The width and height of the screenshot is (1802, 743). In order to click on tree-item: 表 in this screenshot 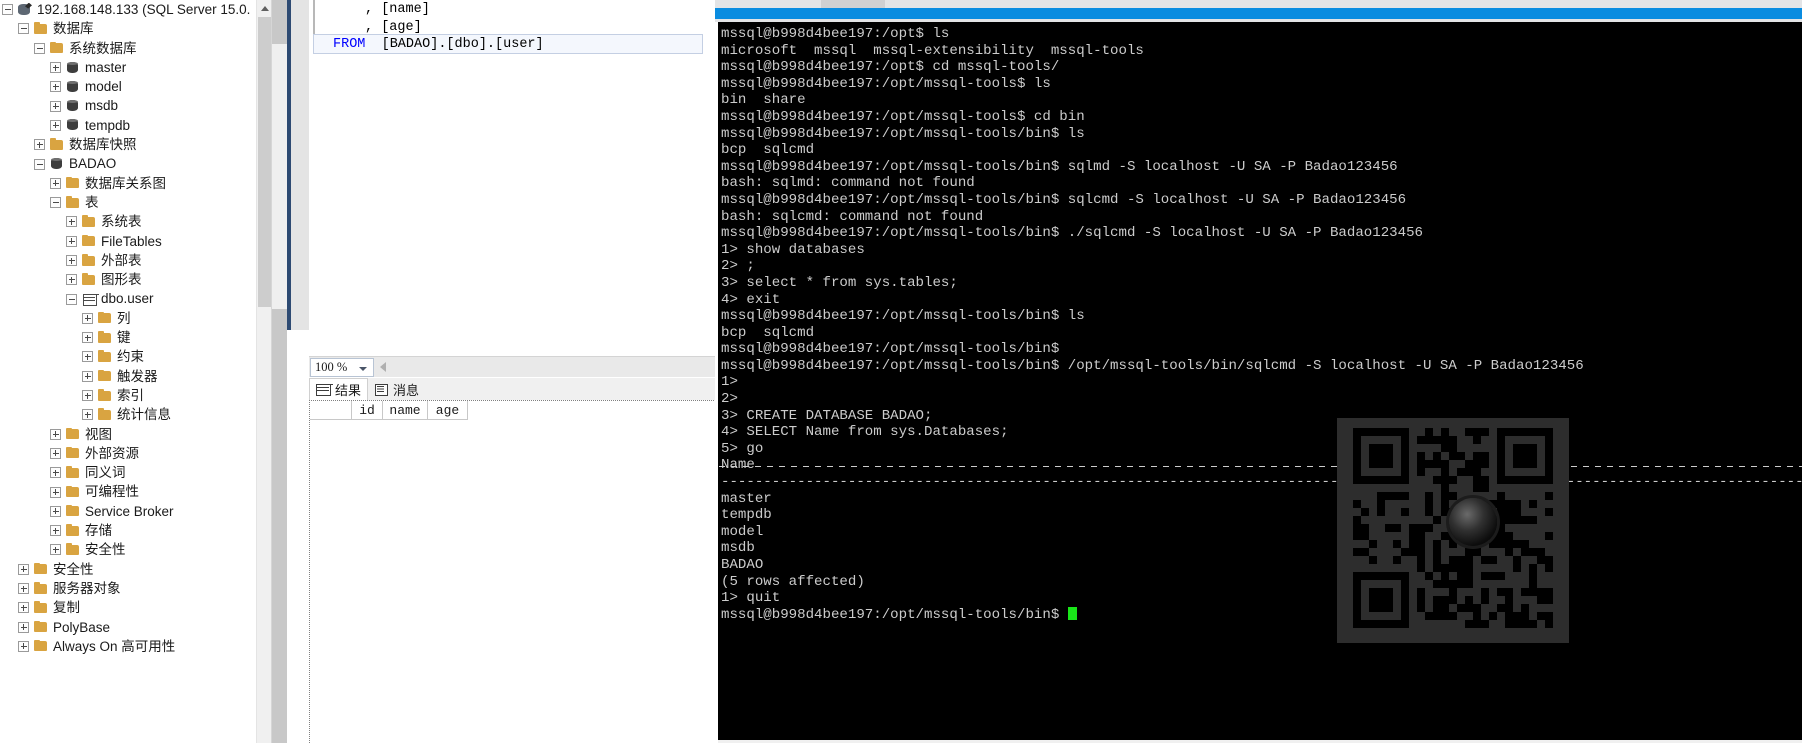, I will do `click(136, 202)`.